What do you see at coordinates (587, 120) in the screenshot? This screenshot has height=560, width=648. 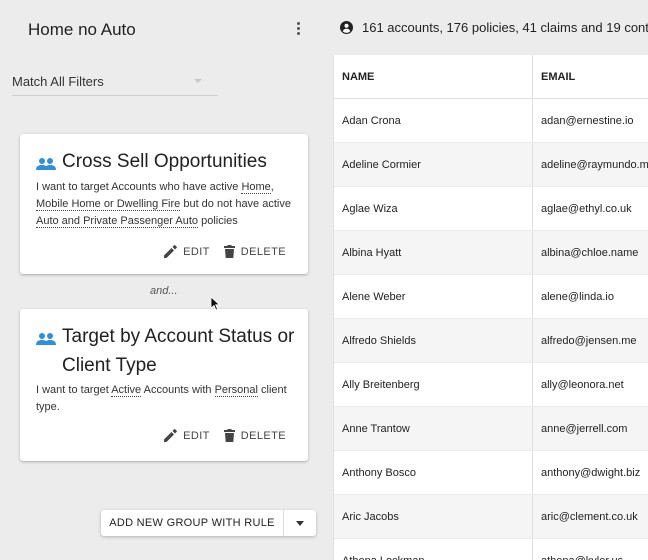 I see `cell-email: adan@ernestine.io` at bounding box center [587, 120].